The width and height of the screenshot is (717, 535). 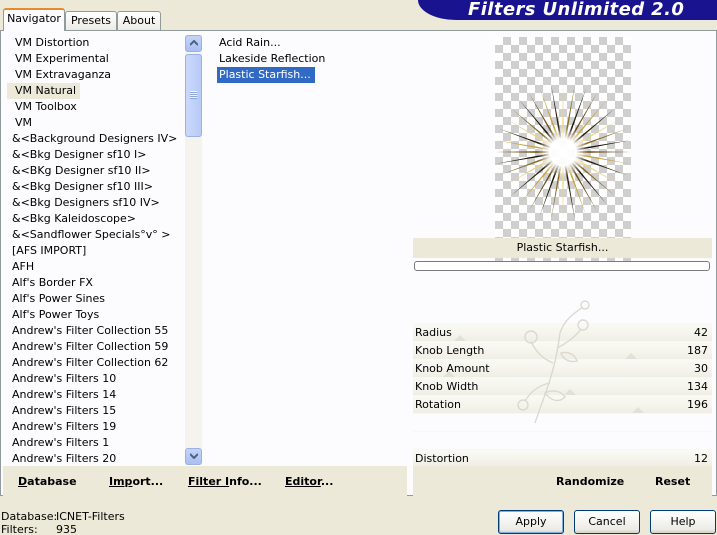 I want to click on list-item: Andrew's Filters 19, so click(x=95, y=427).